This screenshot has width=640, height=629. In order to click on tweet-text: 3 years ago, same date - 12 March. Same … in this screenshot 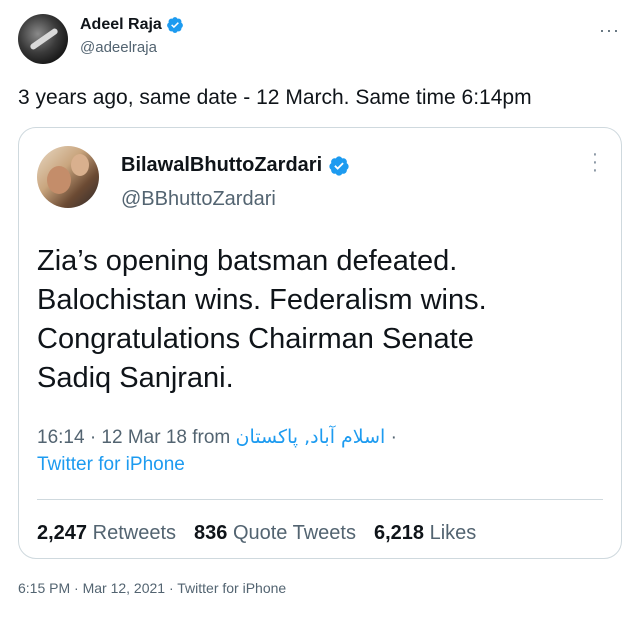, I will do `click(275, 97)`.